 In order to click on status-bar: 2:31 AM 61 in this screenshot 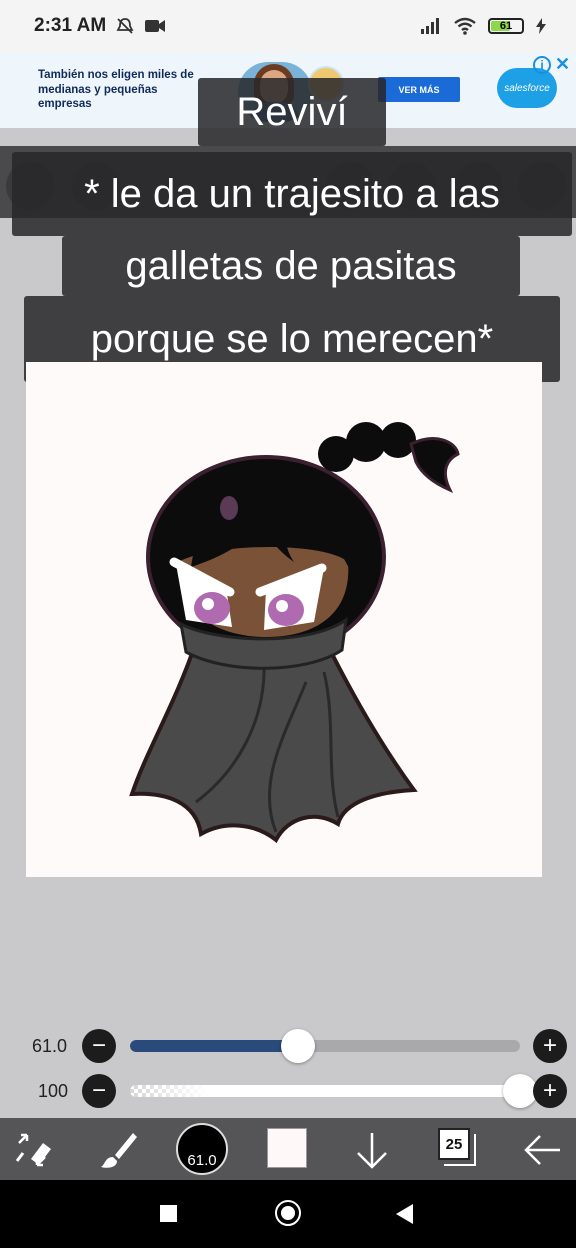, I will do `click(288, 26)`.